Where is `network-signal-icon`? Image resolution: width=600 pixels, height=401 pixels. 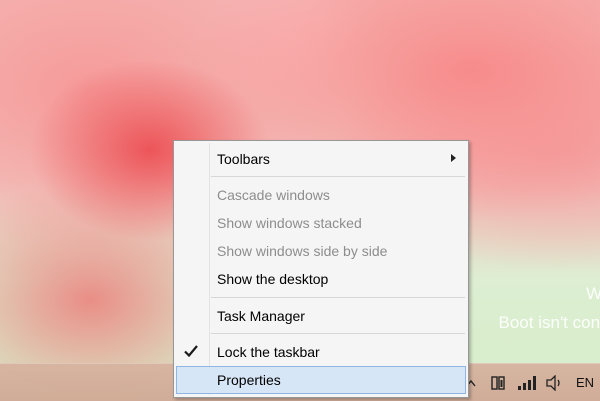
network-signal-icon is located at coordinates (527, 383).